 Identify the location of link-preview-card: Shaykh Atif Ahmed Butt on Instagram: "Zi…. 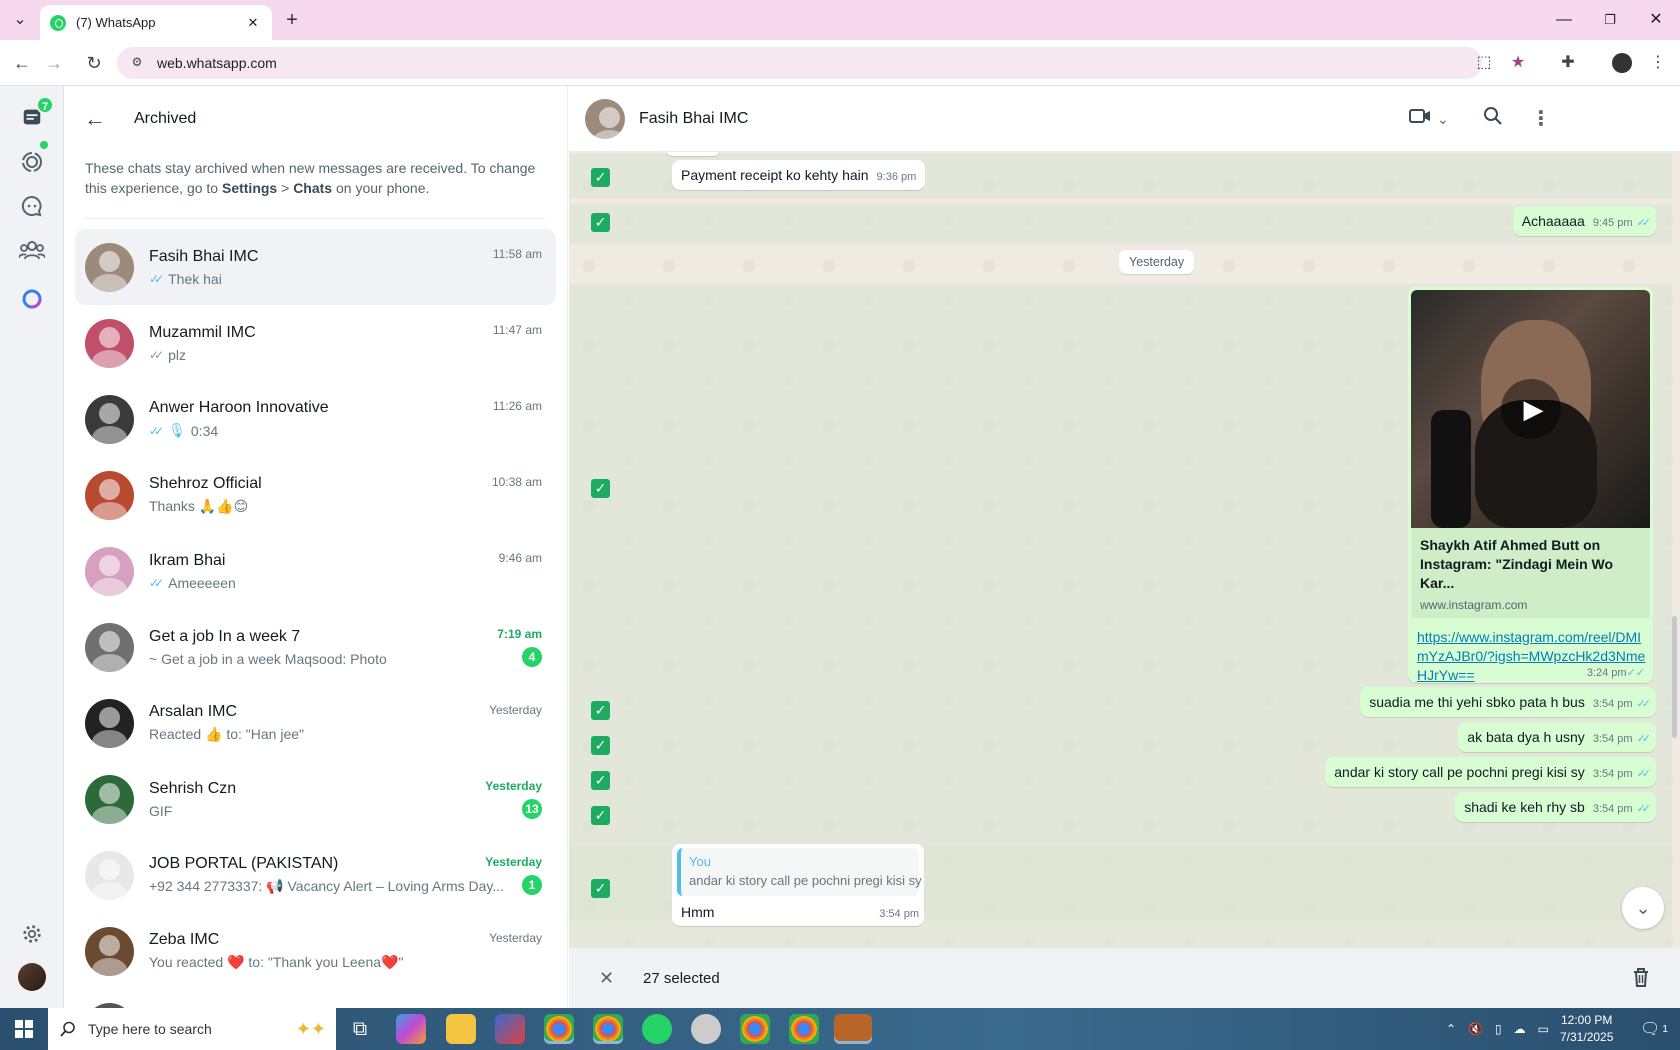
(1530, 573).